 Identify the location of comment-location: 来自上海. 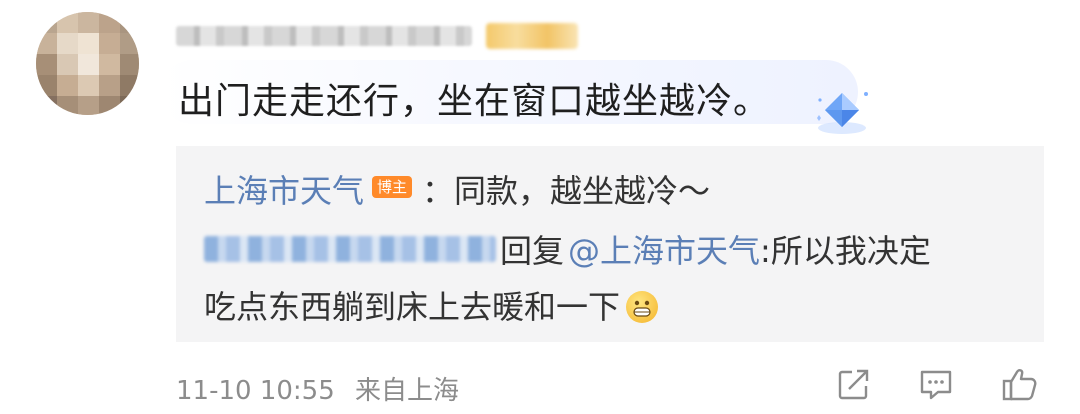
(407, 391).